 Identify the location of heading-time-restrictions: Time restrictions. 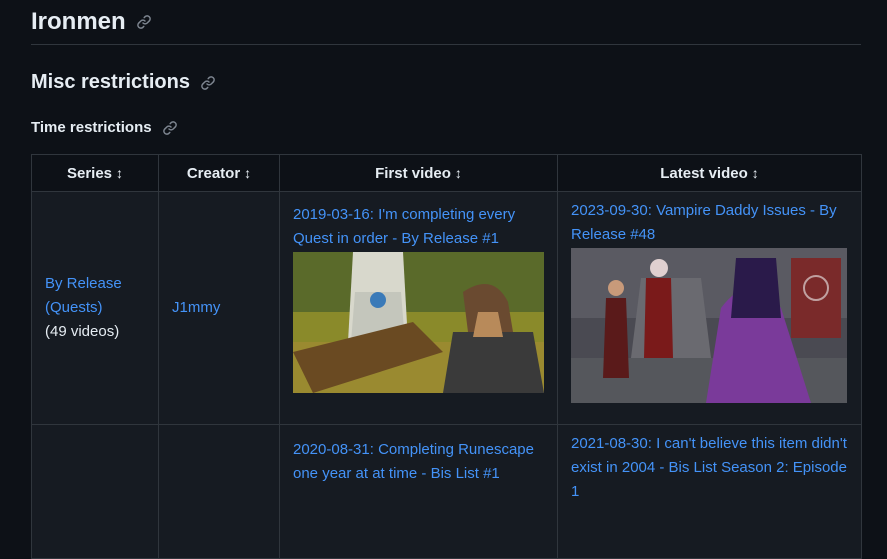
(104, 127).